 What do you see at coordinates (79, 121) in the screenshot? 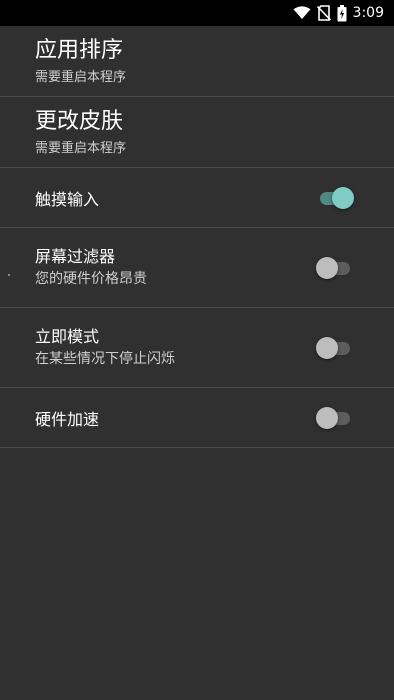
I see `pref-title: 更改皮肤` at bounding box center [79, 121].